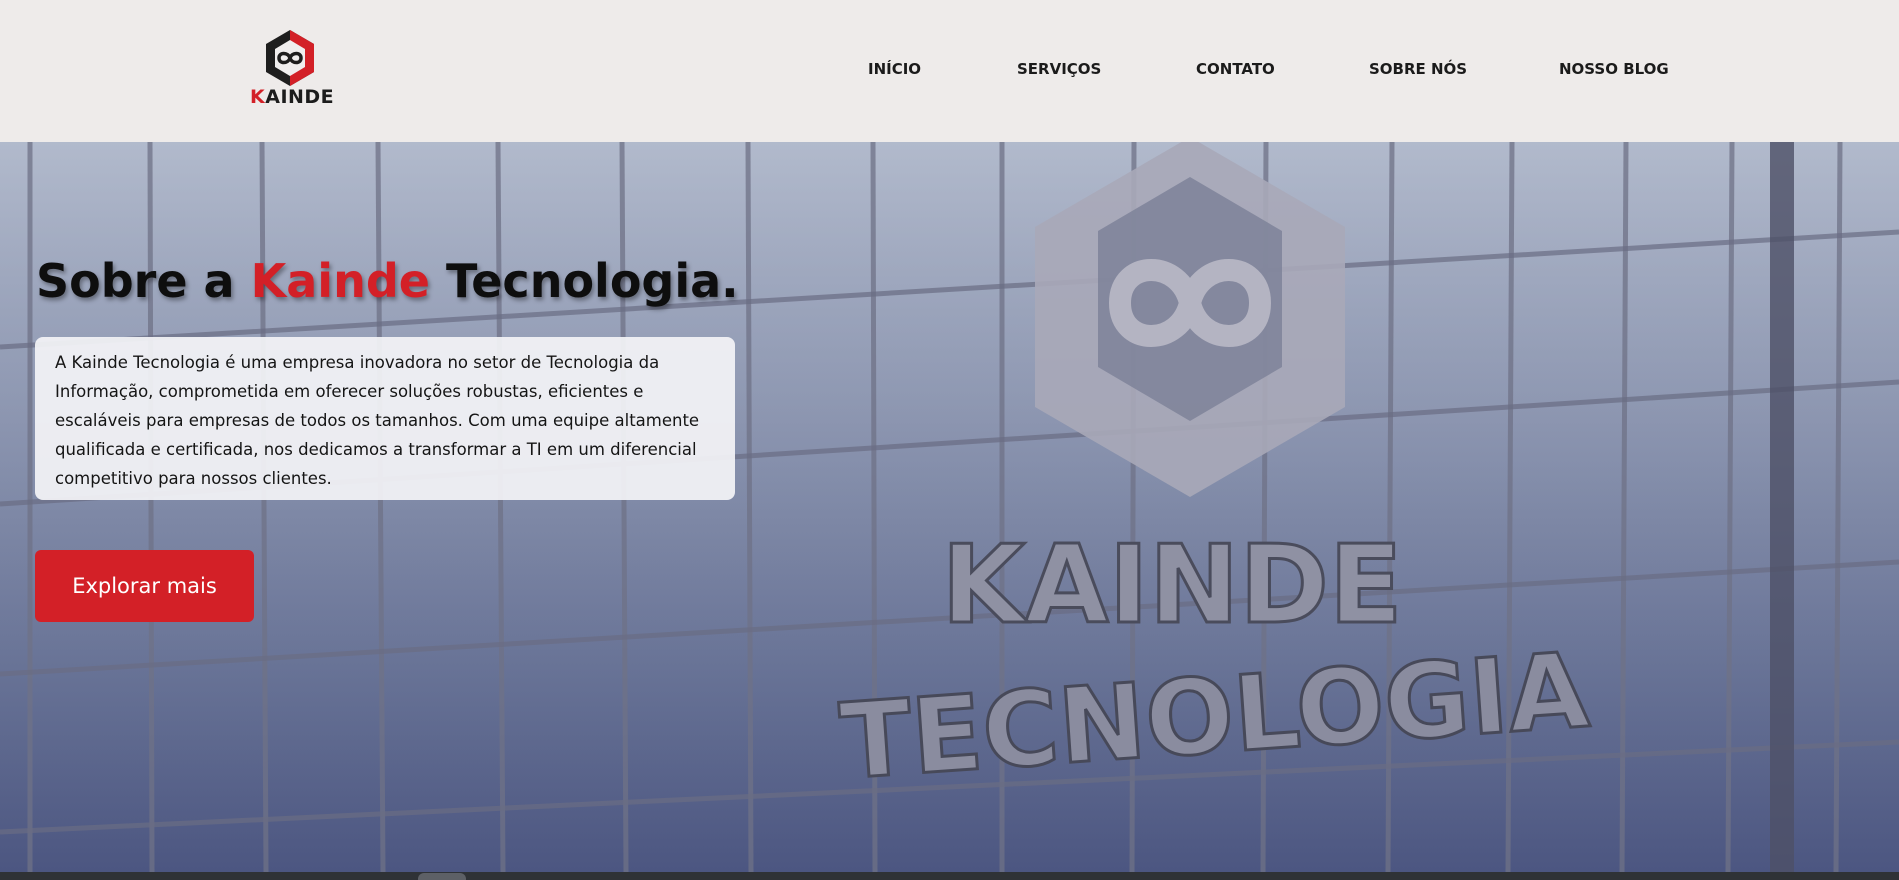 This screenshot has width=1899, height=880. What do you see at coordinates (290, 58) in the screenshot?
I see `infinity-hexagon-logo-icon` at bounding box center [290, 58].